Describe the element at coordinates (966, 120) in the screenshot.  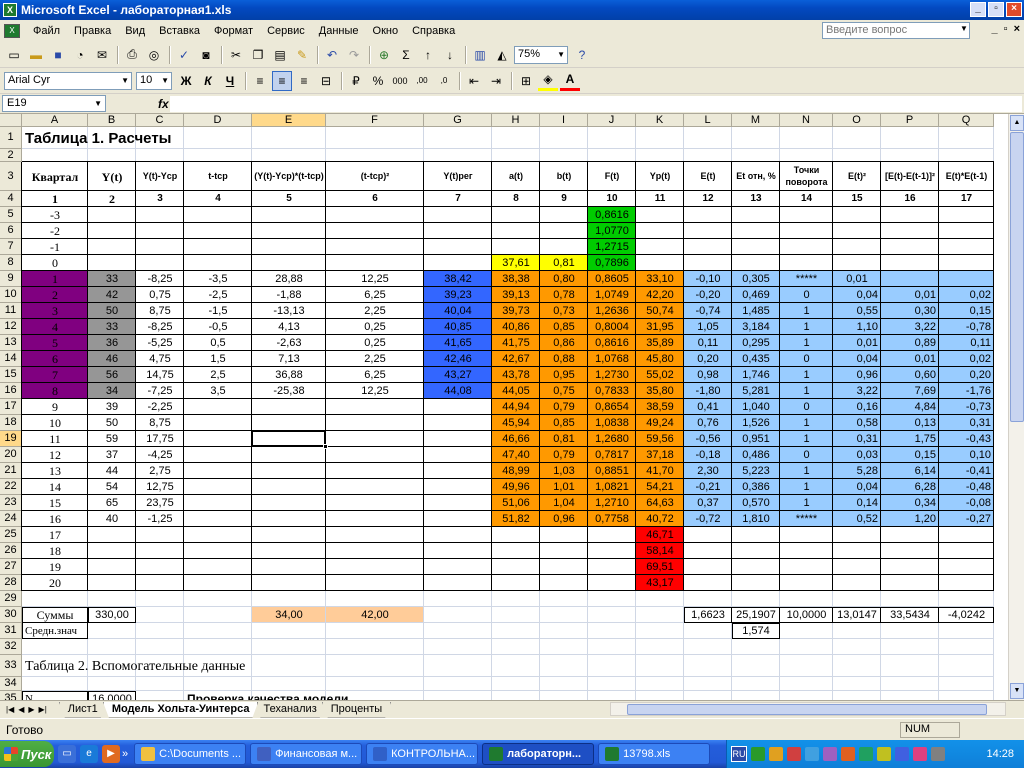
I see `column-header-Q: Q` at that location.